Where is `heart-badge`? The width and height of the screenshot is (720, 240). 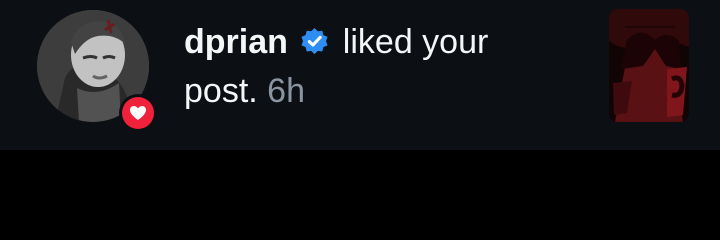
heart-badge is located at coordinates (138, 113).